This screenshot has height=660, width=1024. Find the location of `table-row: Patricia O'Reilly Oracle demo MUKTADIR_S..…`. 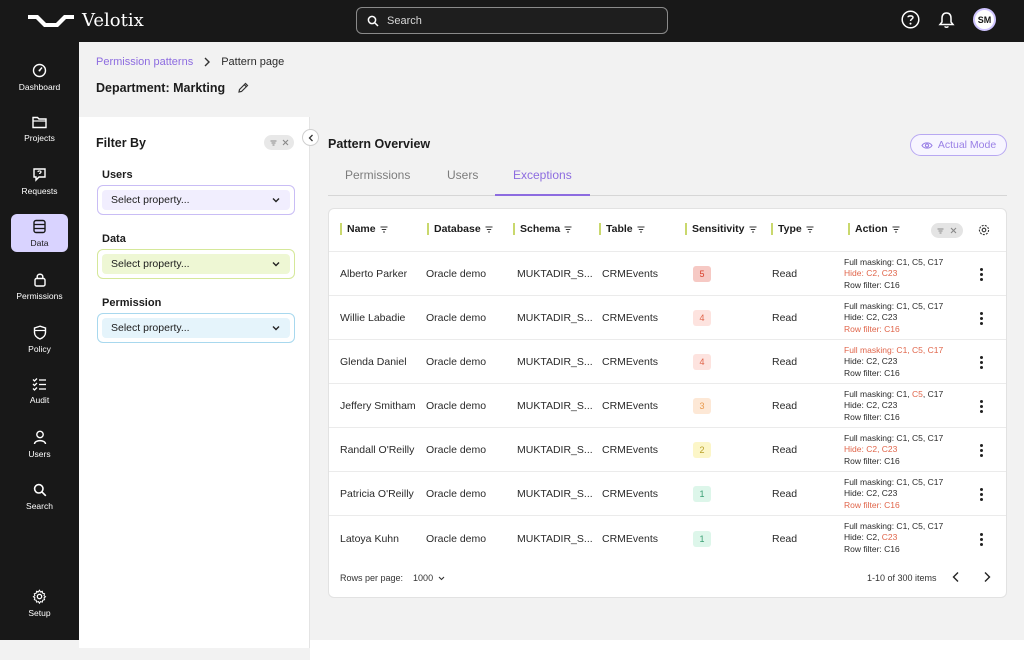

table-row: Patricia O'Reilly Oracle demo MUKTADIR_S..… is located at coordinates (667, 493).